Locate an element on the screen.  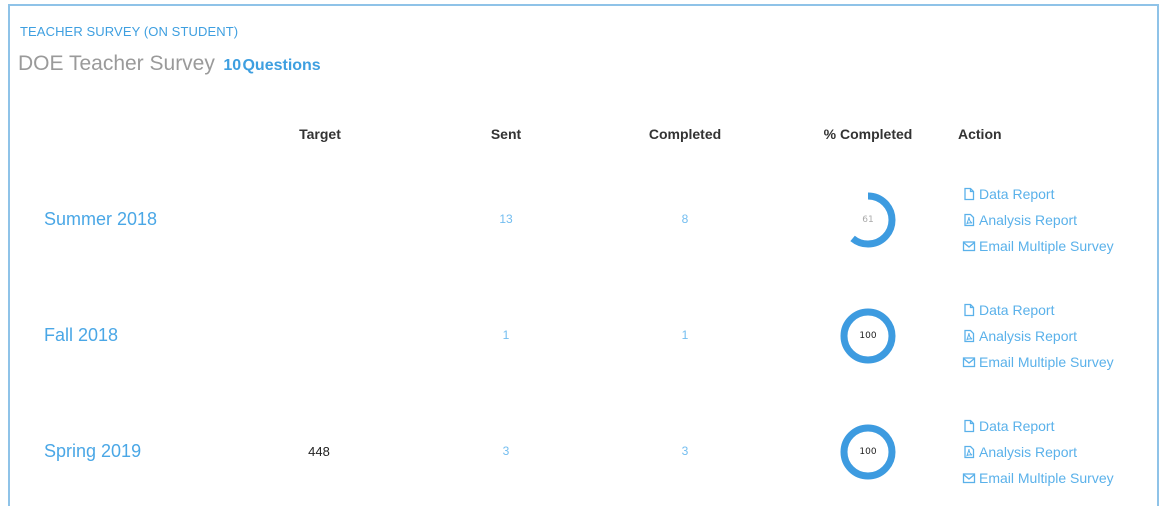
term-link: Summer 2018 is located at coordinates (100, 219).